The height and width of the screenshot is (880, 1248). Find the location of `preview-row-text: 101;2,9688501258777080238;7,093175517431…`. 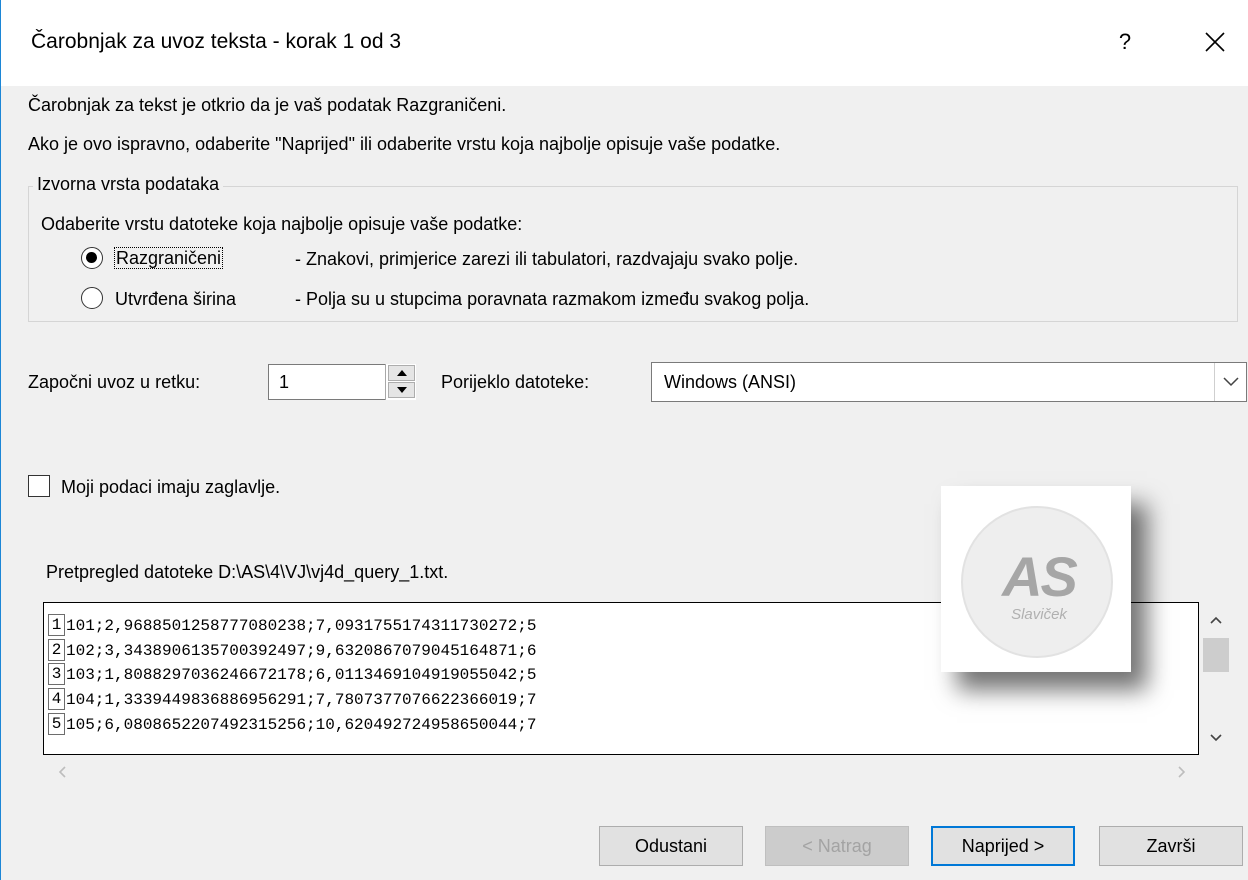

preview-row-text: 101;2,9688501258777080238;7,093175517431… is located at coordinates (301, 626).